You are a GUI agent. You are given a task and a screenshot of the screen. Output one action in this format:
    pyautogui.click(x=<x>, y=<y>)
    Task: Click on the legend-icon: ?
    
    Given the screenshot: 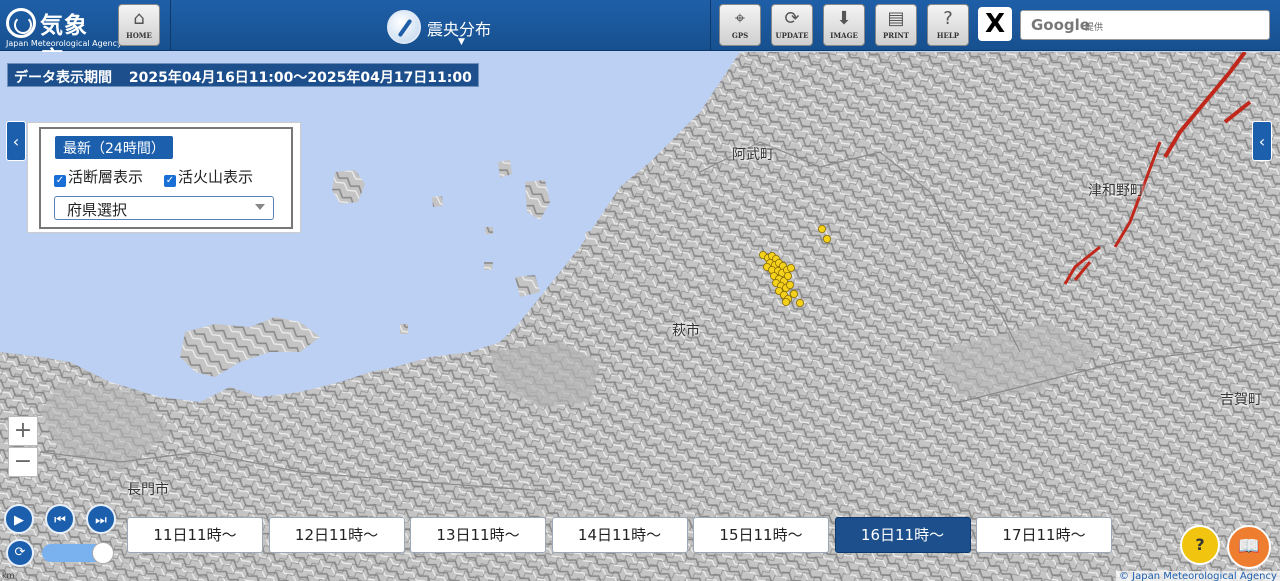 What is the action you would take?
    pyautogui.click(x=1200, y=544)
    